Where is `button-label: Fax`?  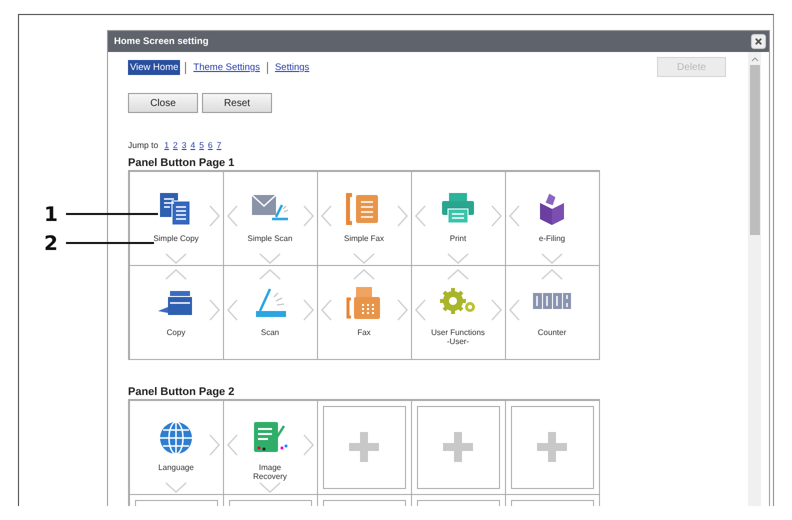 button-label: Fax is located at coordinates (364, 332).